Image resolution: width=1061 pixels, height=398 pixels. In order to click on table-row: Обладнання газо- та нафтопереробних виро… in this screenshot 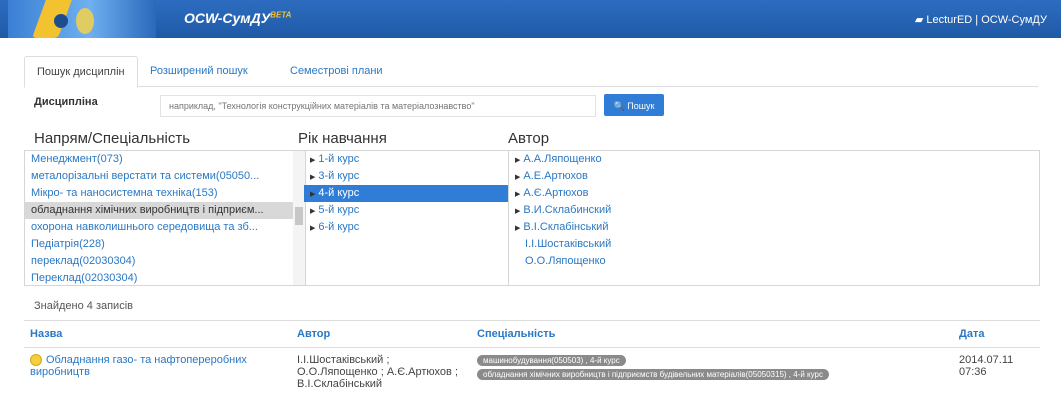, I will do `click(532, 372)`.